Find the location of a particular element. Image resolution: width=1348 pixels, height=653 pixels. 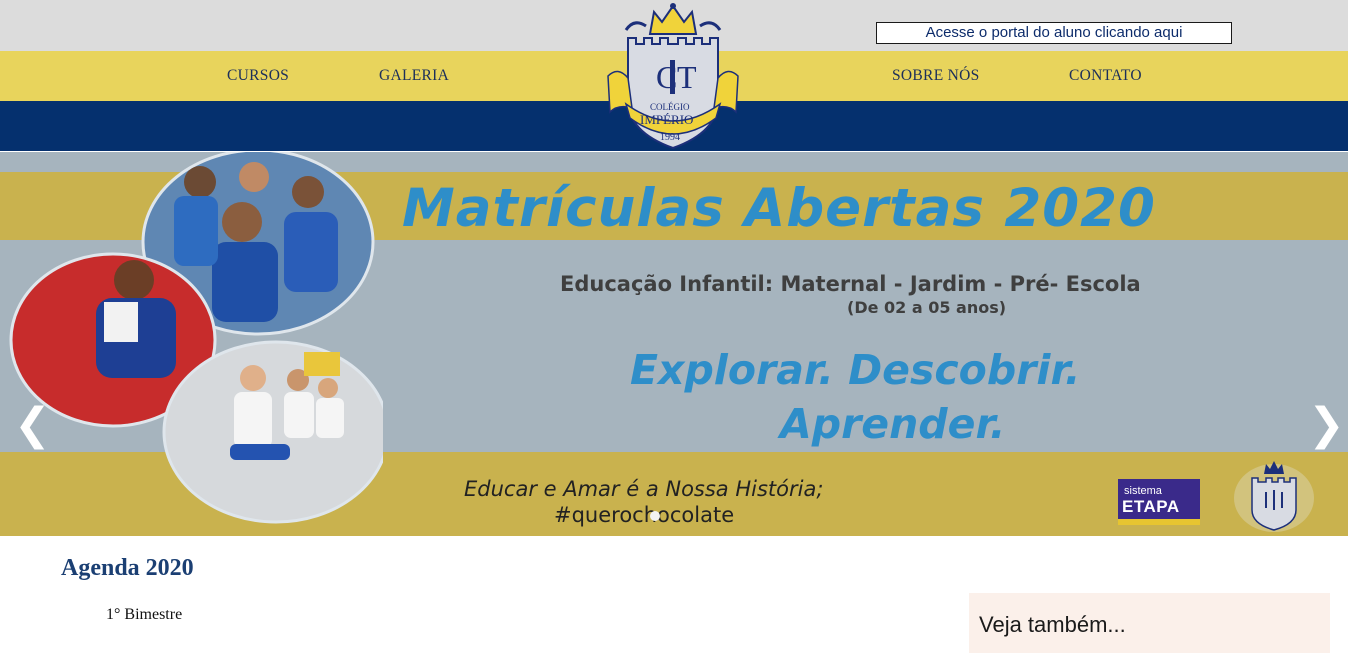

logo-year: 1994 is located at coordinates (670, 137).